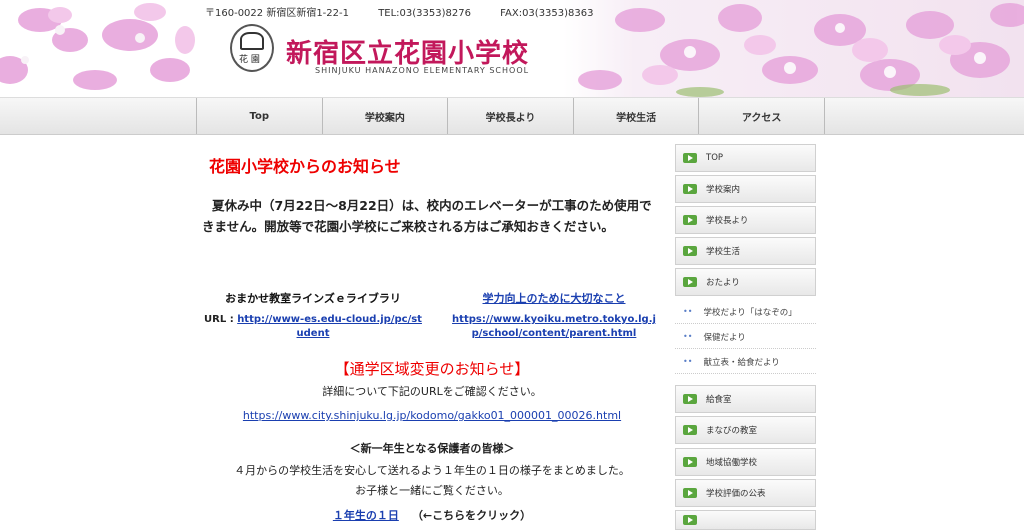 The width and height of the screenshot is (1024, 530). I want to click on sidebar-item-school-guide: 学校案内, so click(745, 189).